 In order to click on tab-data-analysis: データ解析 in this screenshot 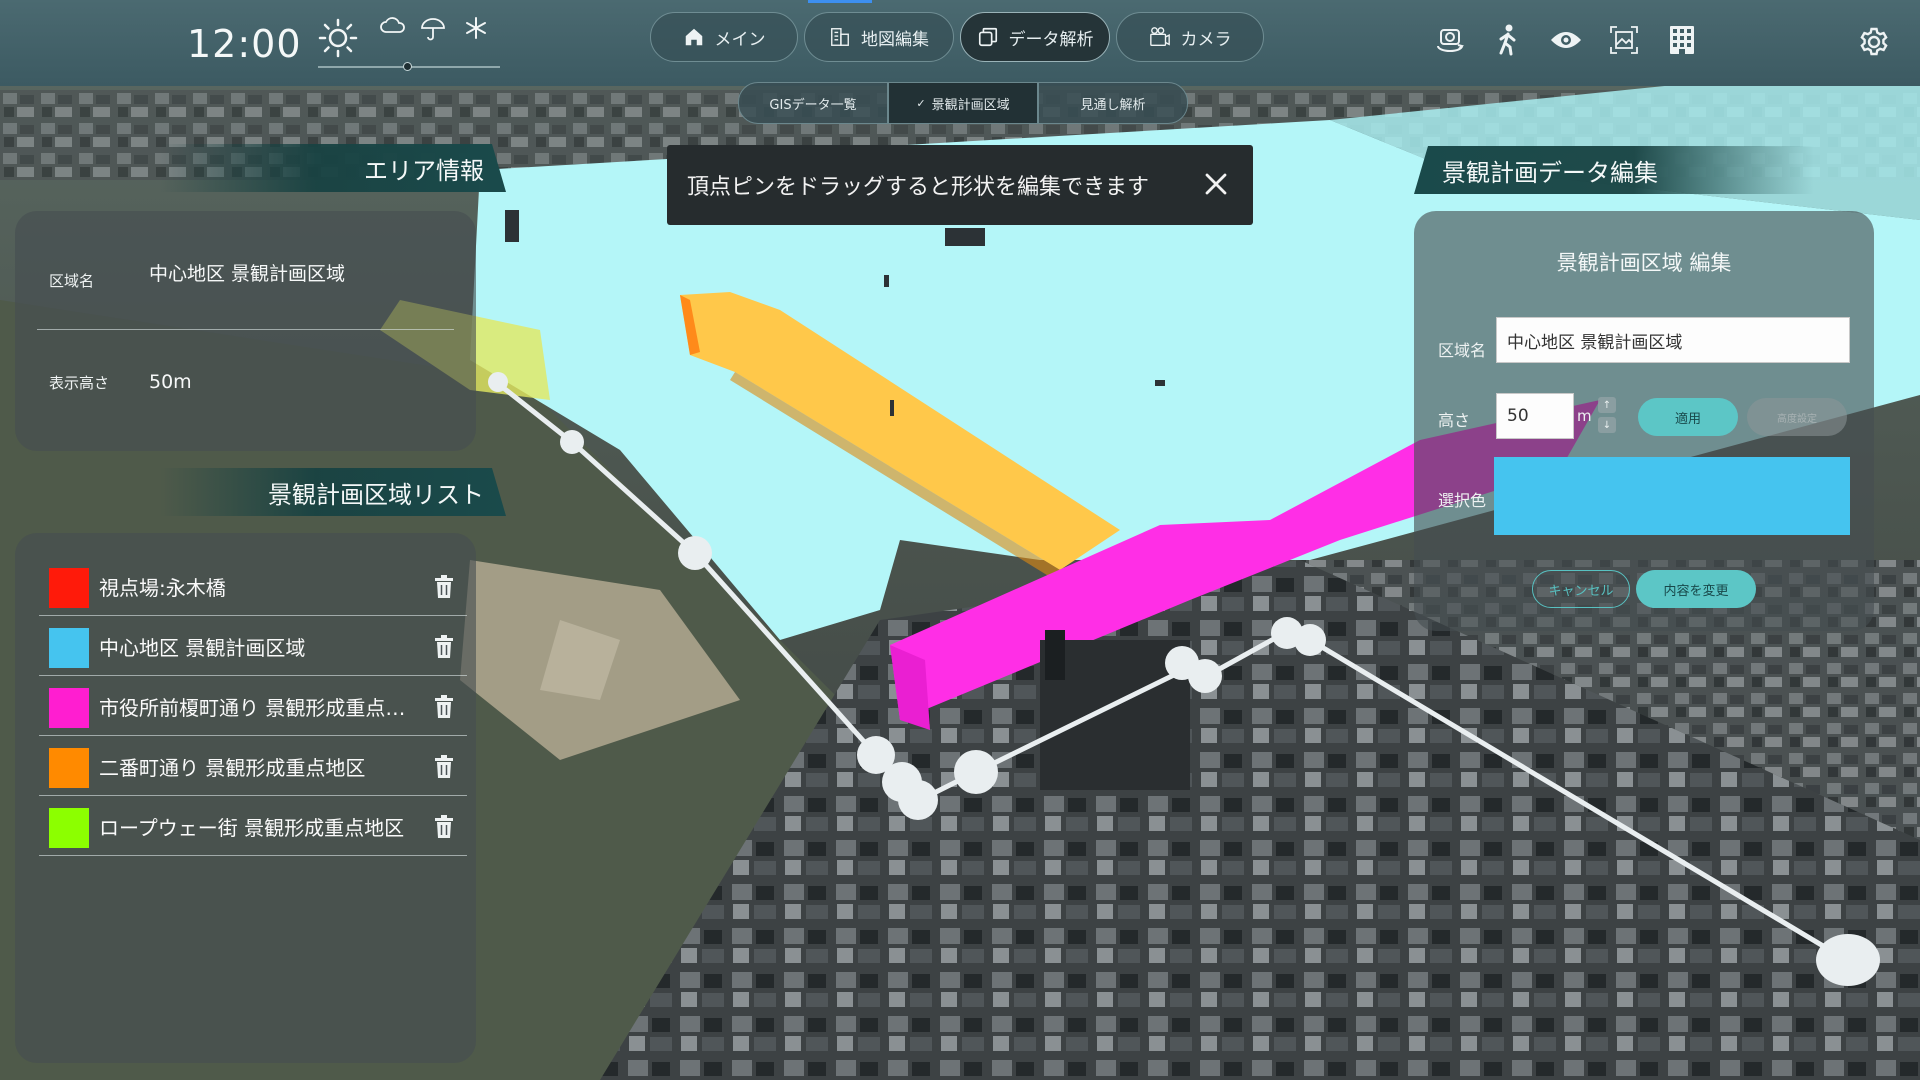, I will do `click(1035, 37)`.